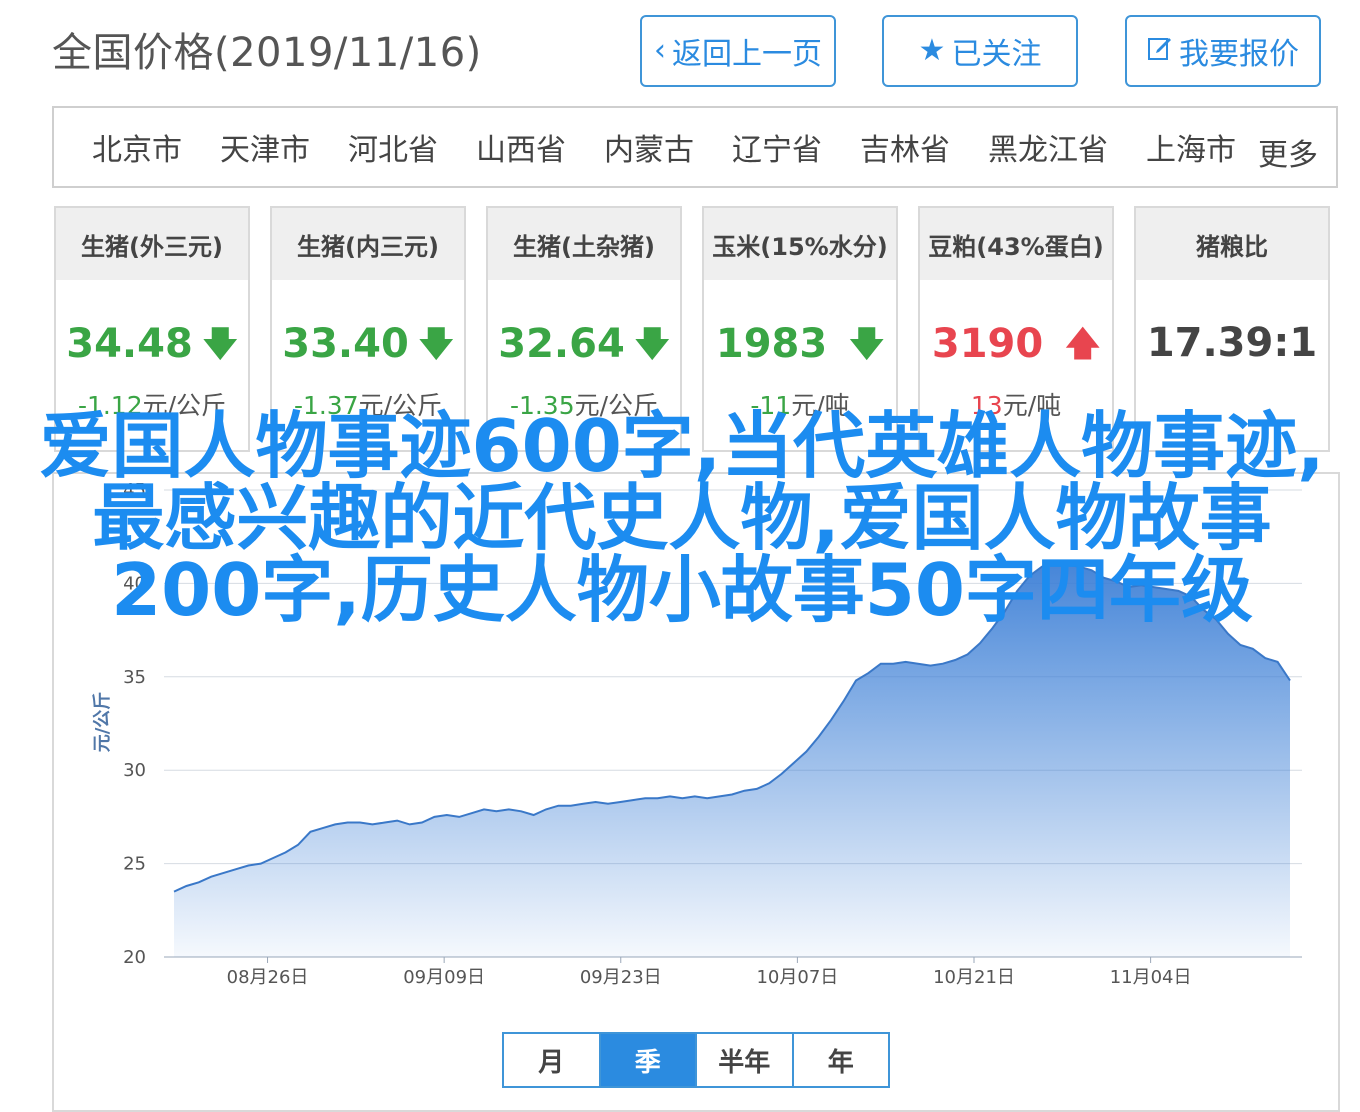 Image resolution: width=1360 pixels, height=1112 pixels. I want to click on card-price: 33.40 🡇, so click(368, 348).